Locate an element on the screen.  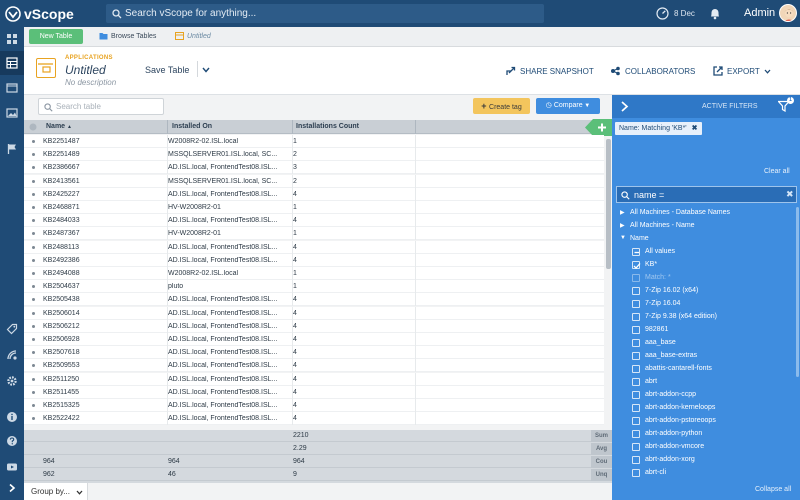
filter-option: abrt-addon-pstoreoops is located at coordinates (706, 421).